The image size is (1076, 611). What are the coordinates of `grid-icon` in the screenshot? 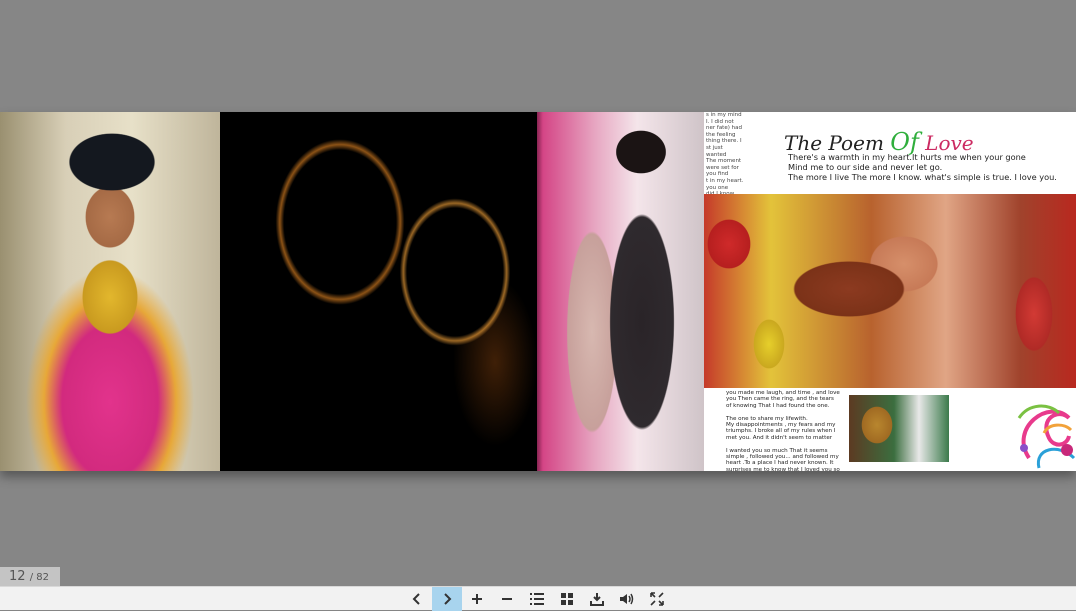 It's located at (567, 599).